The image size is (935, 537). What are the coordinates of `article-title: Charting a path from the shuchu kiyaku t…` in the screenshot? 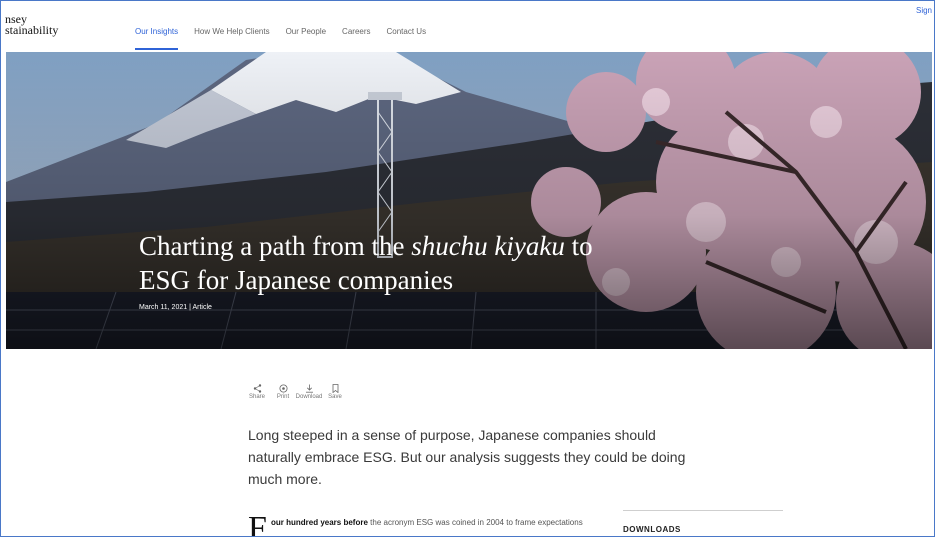 It's located at (419, 263).